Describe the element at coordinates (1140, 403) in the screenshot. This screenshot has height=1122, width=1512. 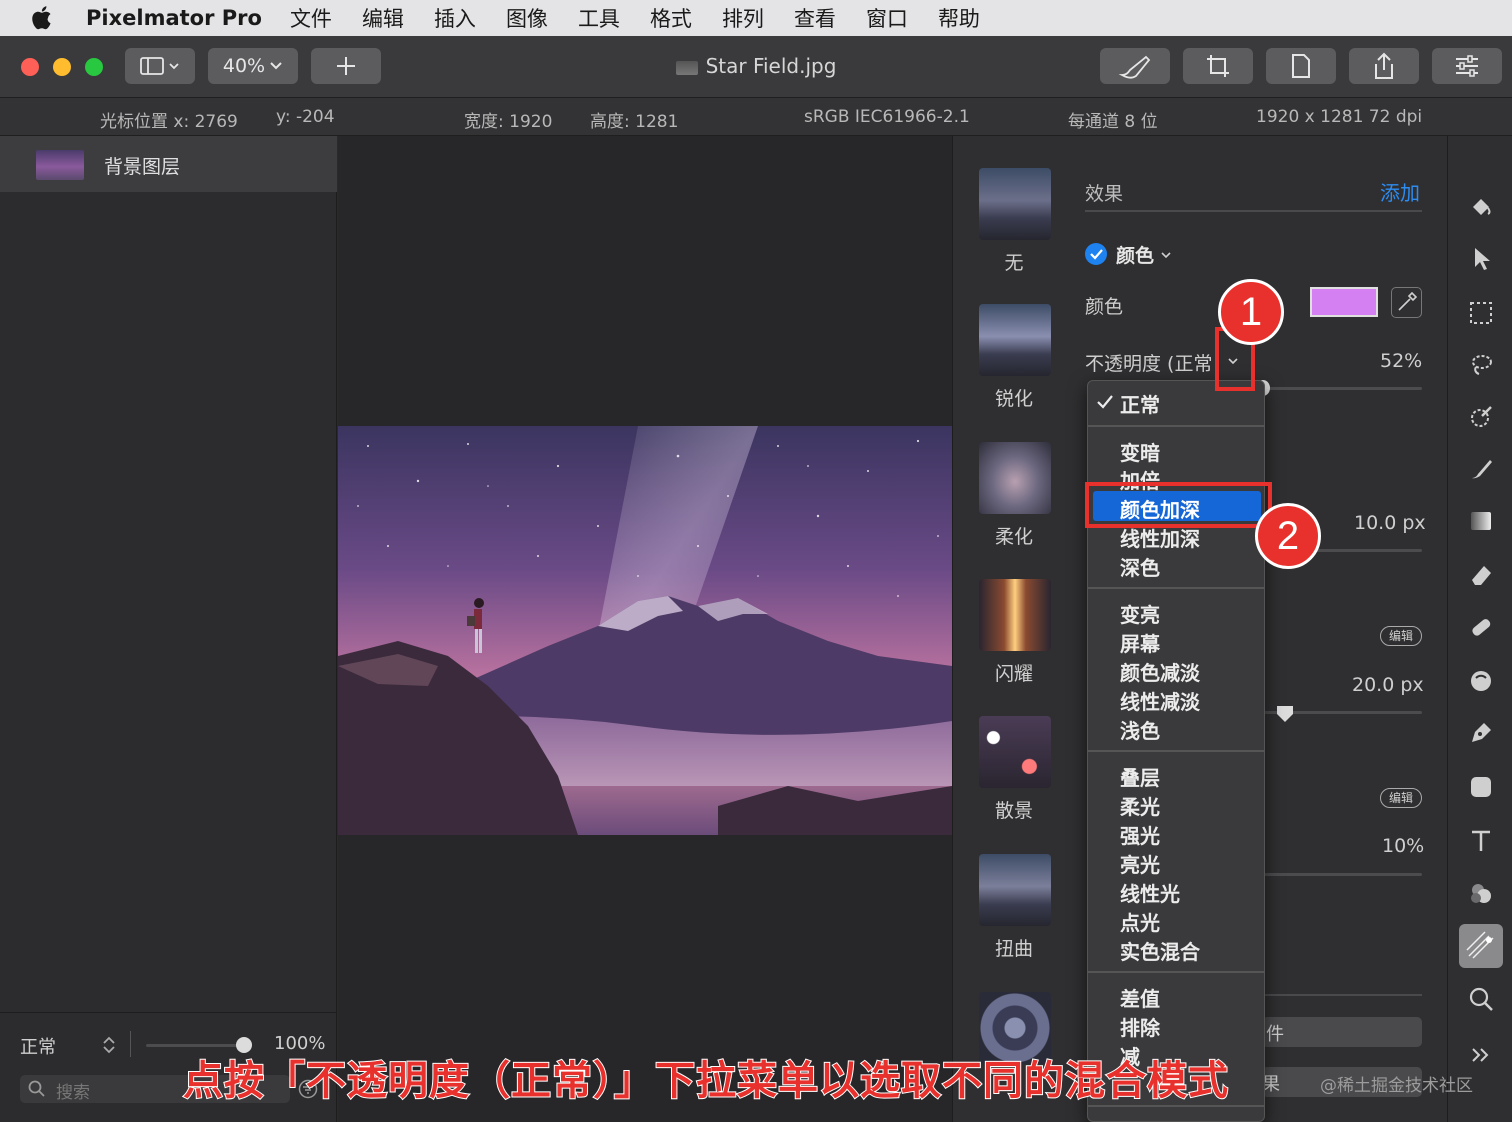
I see `blend-item-normal: 正常` at that location.